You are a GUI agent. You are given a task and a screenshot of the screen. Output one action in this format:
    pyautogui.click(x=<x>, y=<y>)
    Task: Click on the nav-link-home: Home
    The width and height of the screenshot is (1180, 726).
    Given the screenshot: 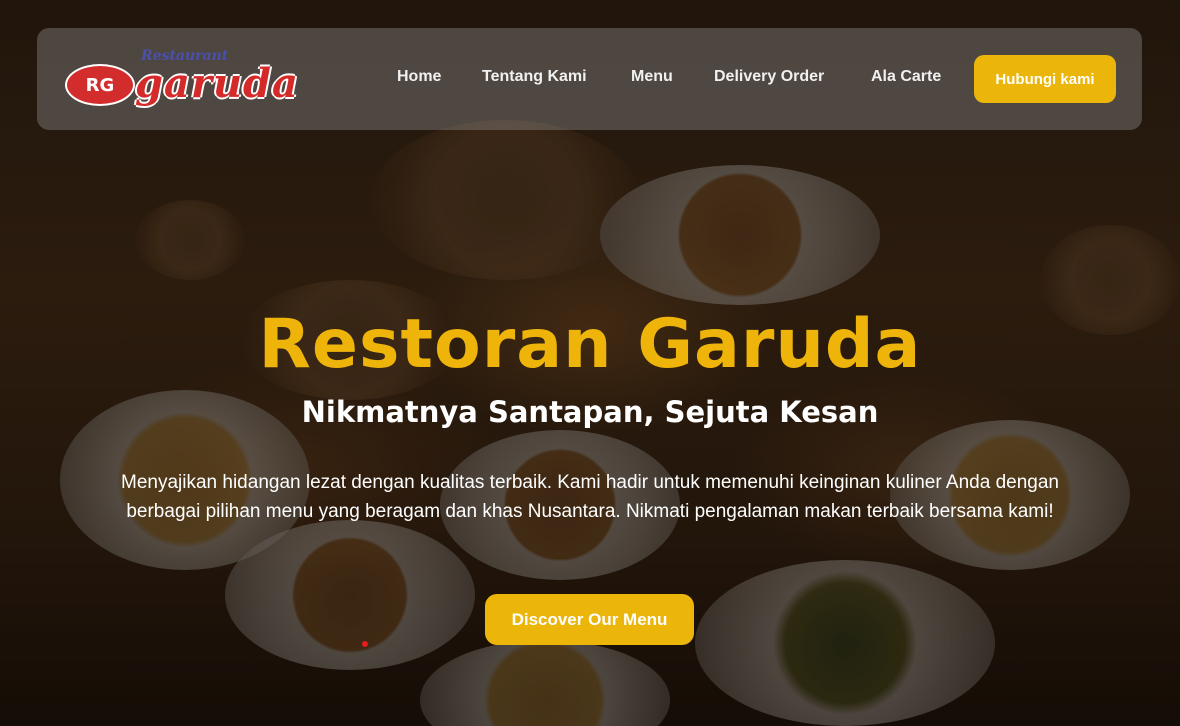 What is the action you would take?
    pyautogui.click(x=419, y=77)
    